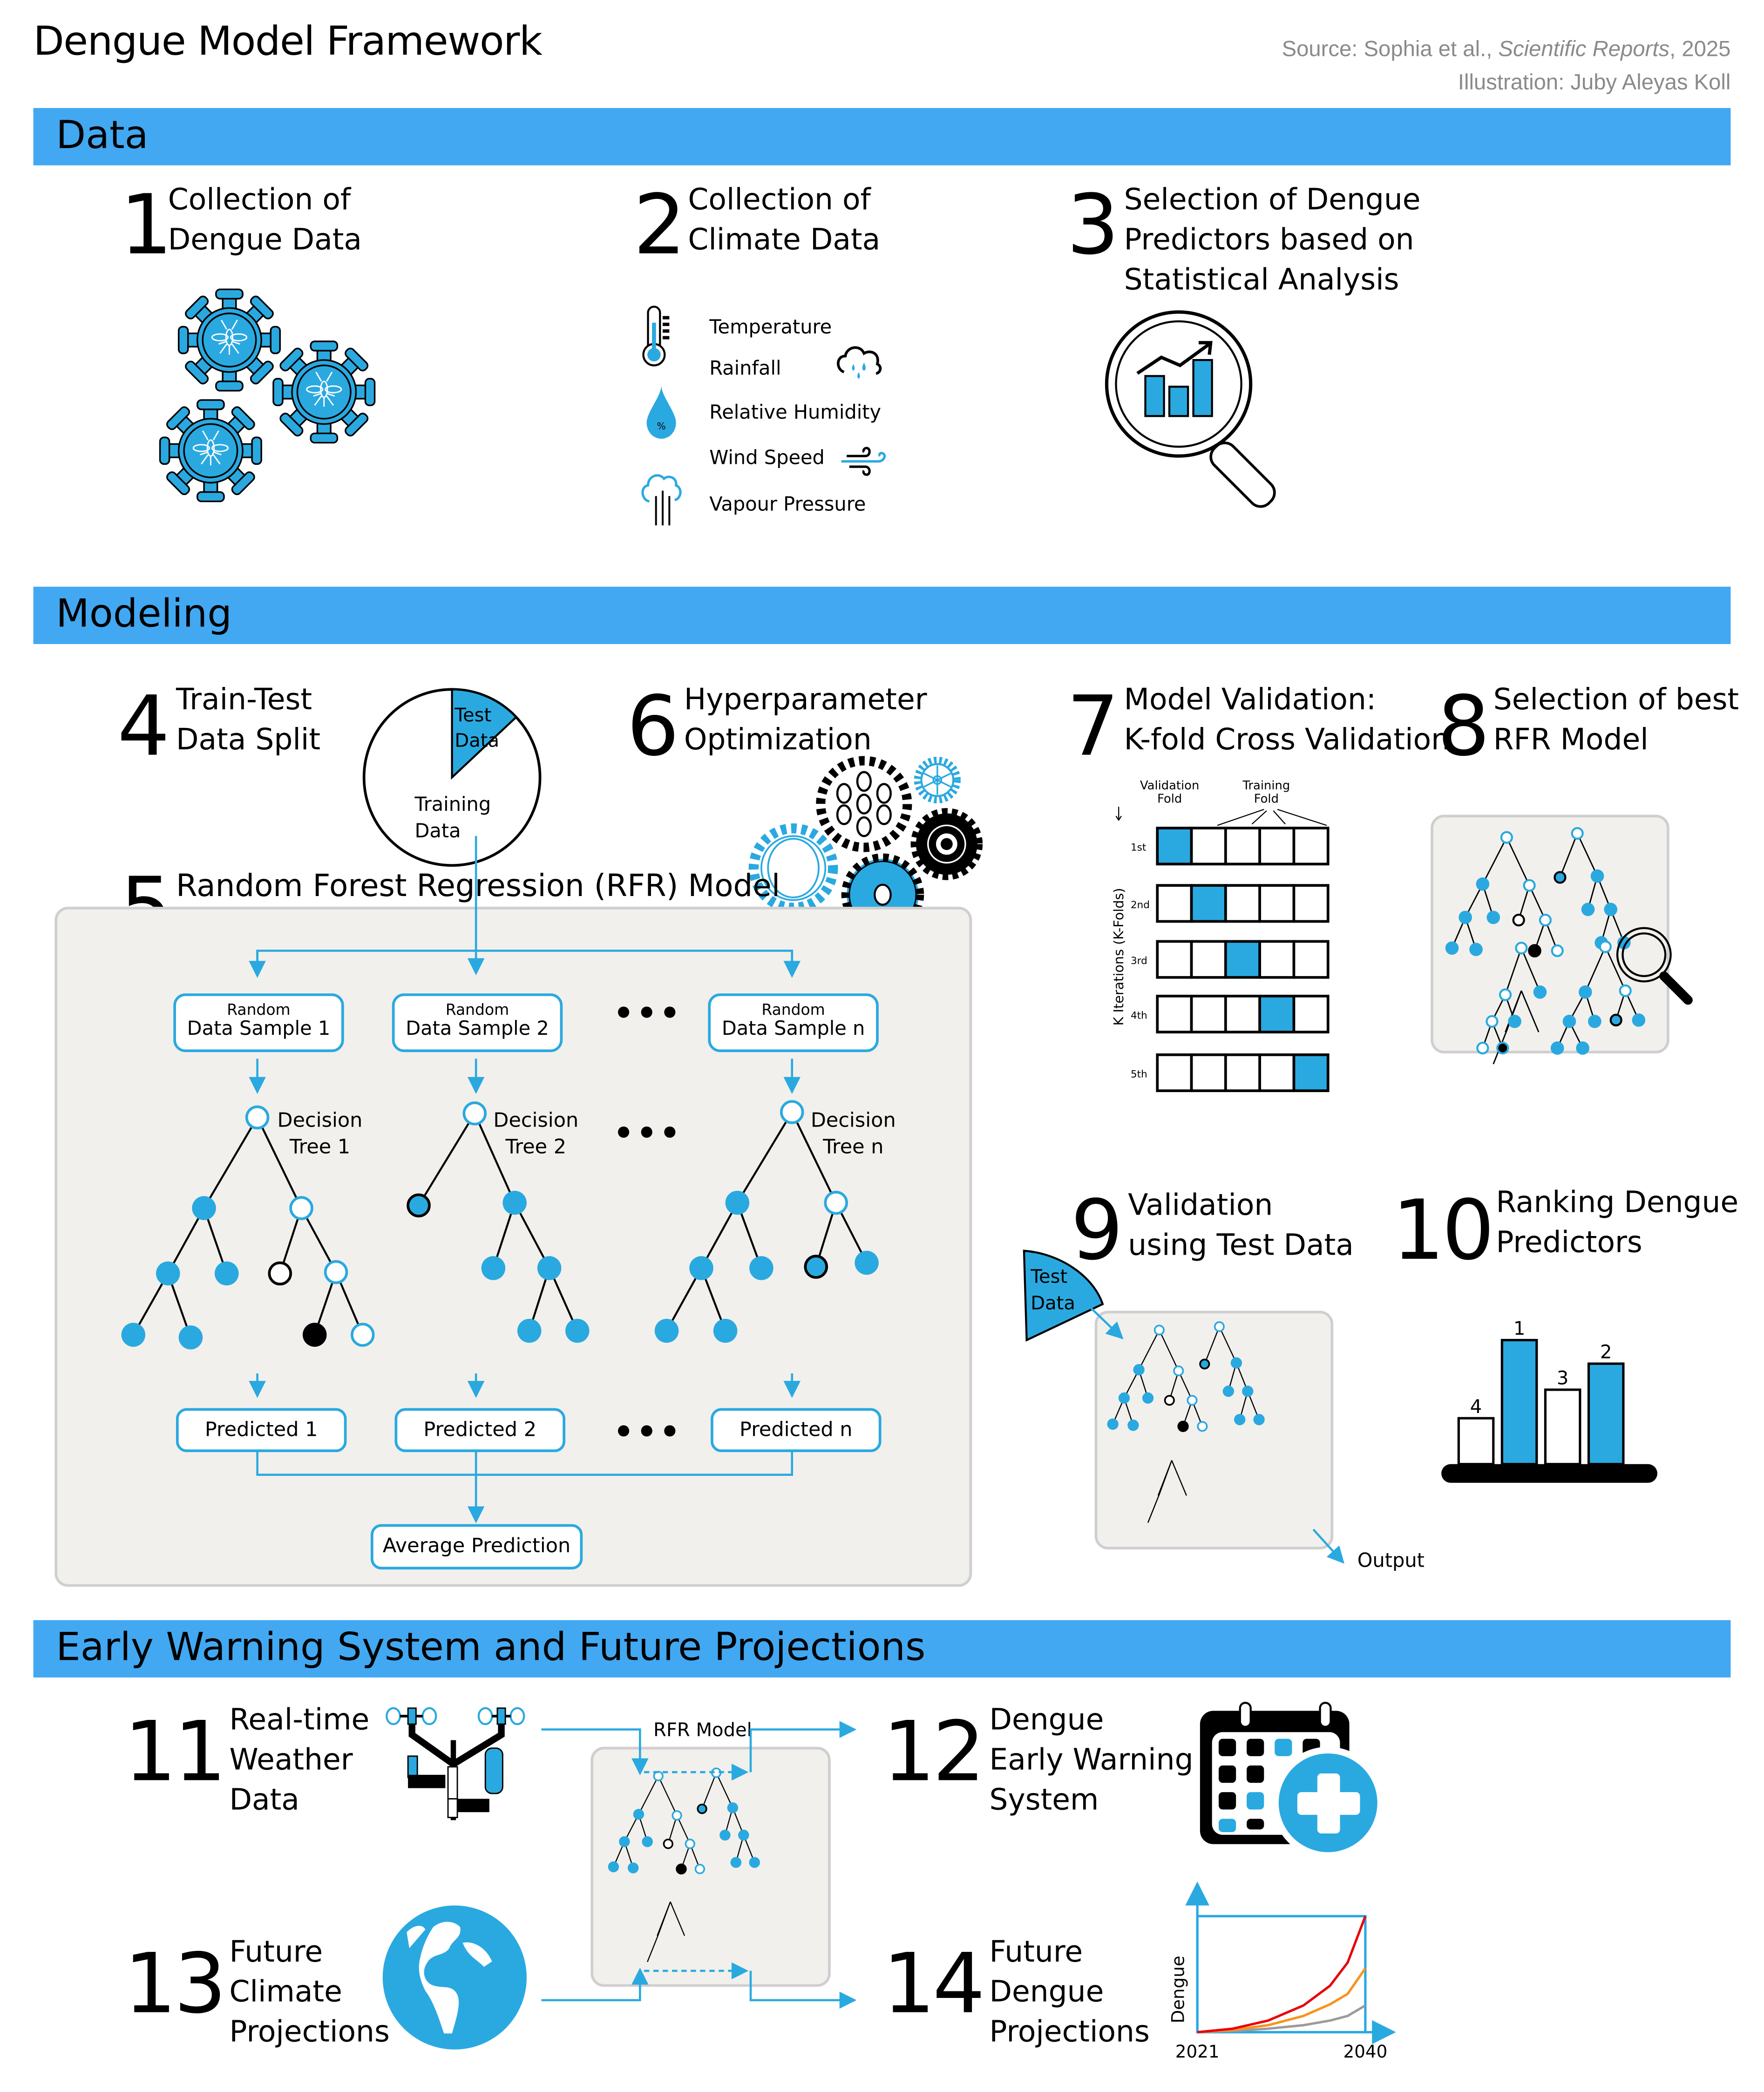  Describe the element at coordinates (285, 1993) in the screenshot. I see `step-13-line2: Climate` at that location.